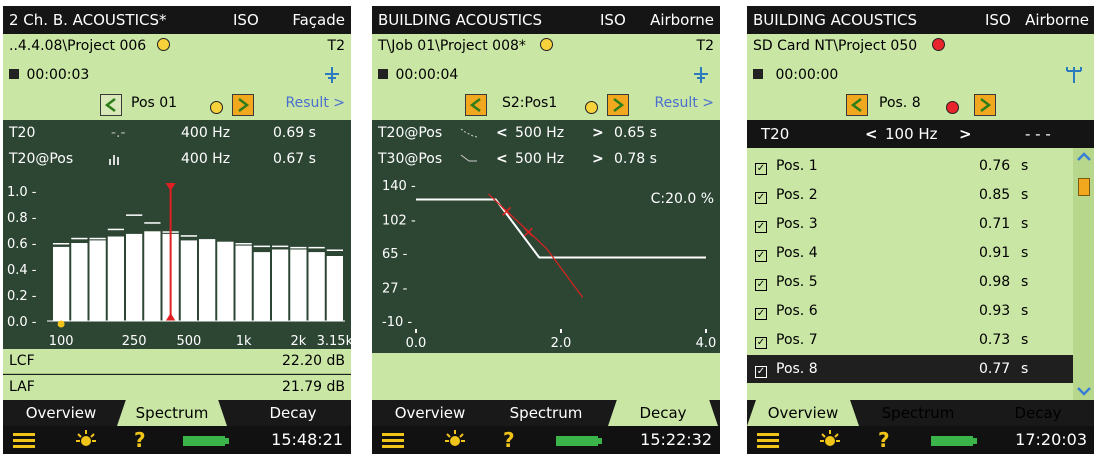 The image size is (1094, 460). What do you see at coordinates (920, 20) in the screenshot?
I see `title-bar: BUILDING ACOUSTICS ISO Airborne` at bounding box center [920, 20].